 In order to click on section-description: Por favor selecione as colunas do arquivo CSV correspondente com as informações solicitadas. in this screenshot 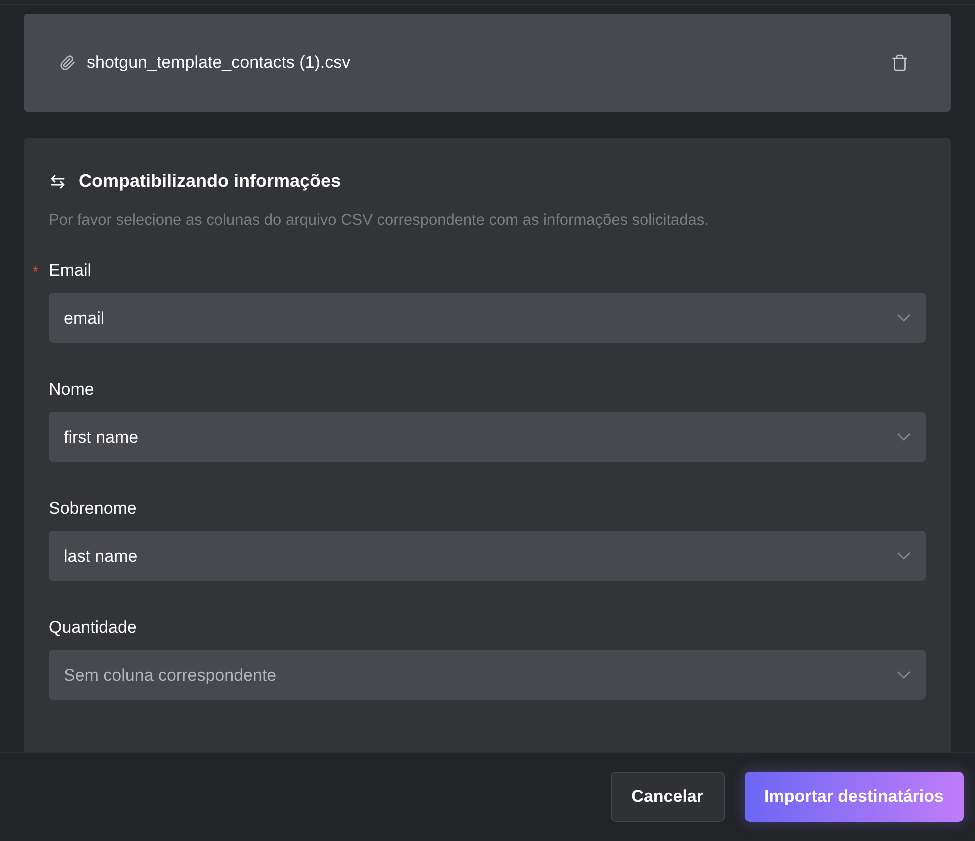, I will do `click(379, 221)`.